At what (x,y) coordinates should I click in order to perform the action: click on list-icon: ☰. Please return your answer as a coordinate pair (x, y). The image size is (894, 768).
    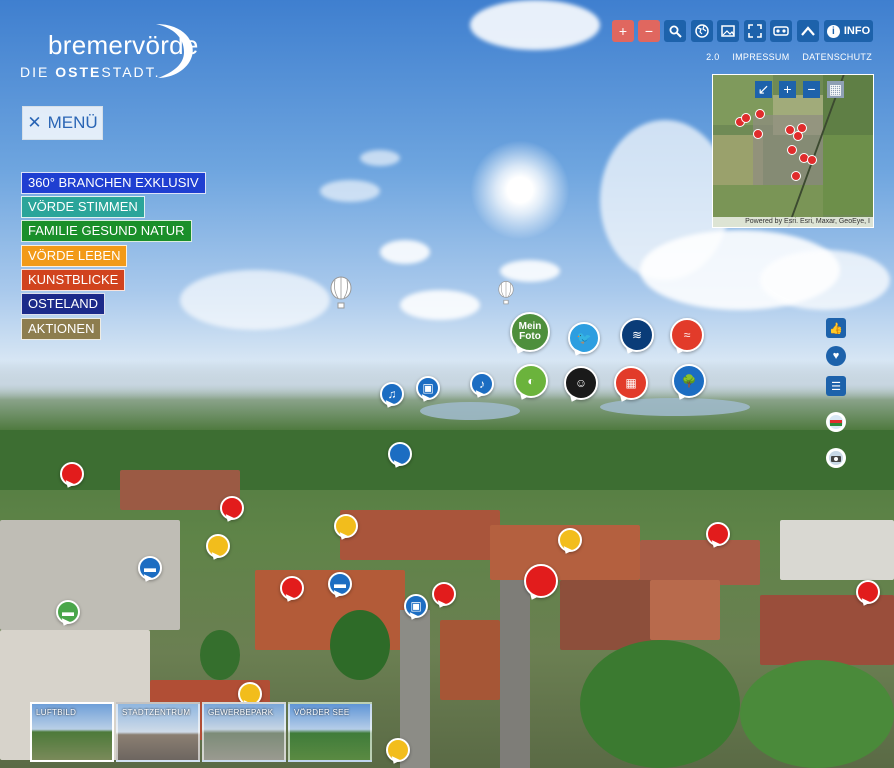
    Looking at the image, I should click on (836, 386).